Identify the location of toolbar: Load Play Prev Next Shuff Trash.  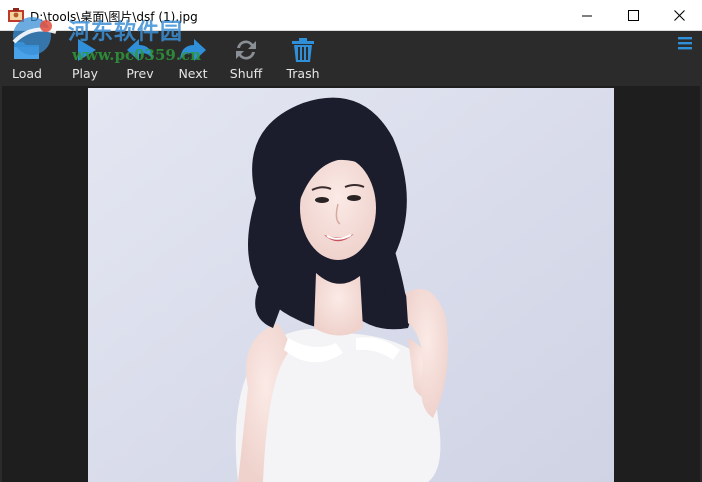
(351, 58).